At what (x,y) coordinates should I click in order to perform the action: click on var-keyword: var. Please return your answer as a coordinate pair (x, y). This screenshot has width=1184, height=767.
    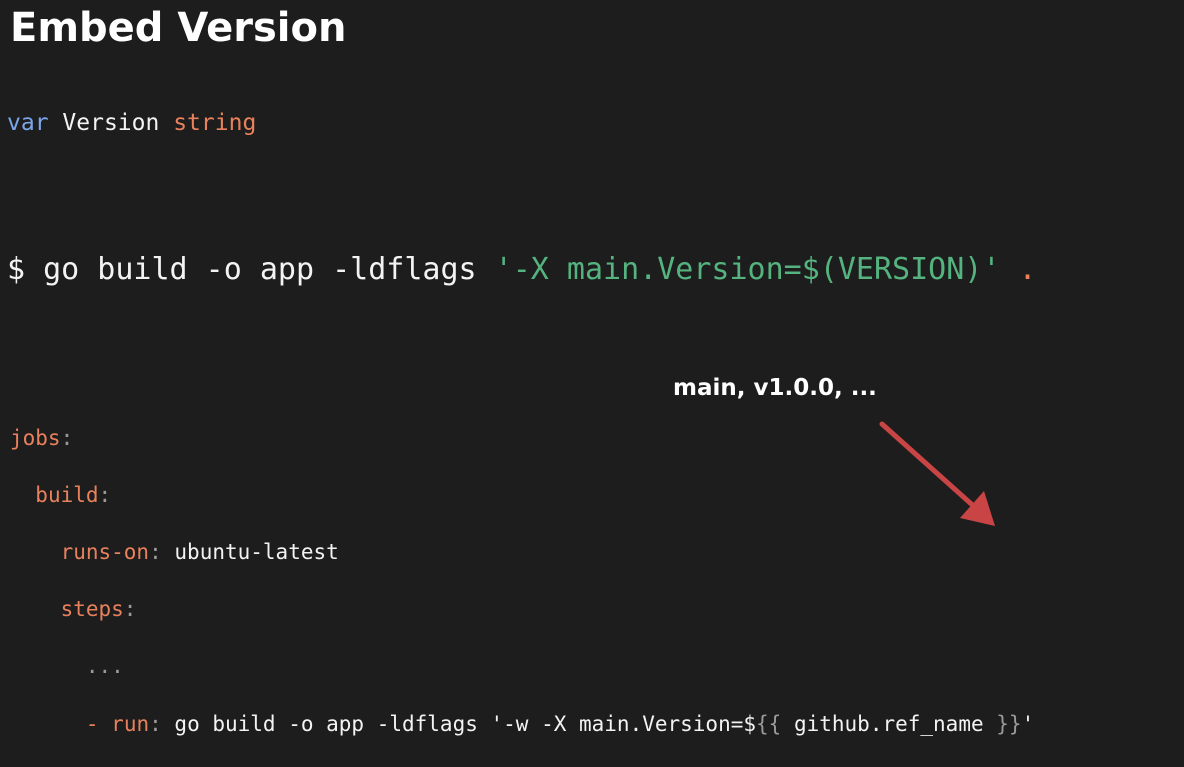
    Looking at the image, I should click on (28, 123).